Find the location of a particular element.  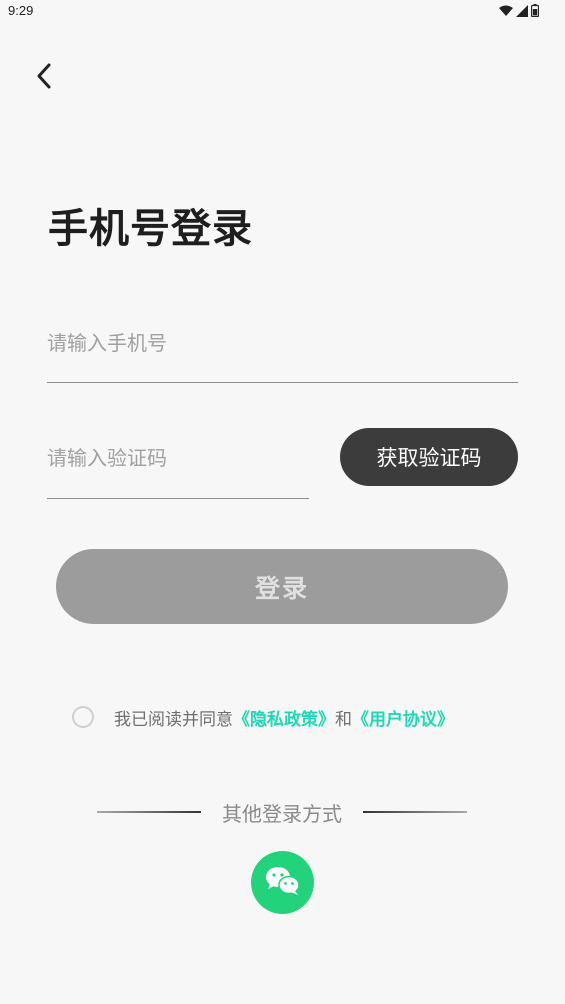

status-icons is located at coordinates (519, 11).